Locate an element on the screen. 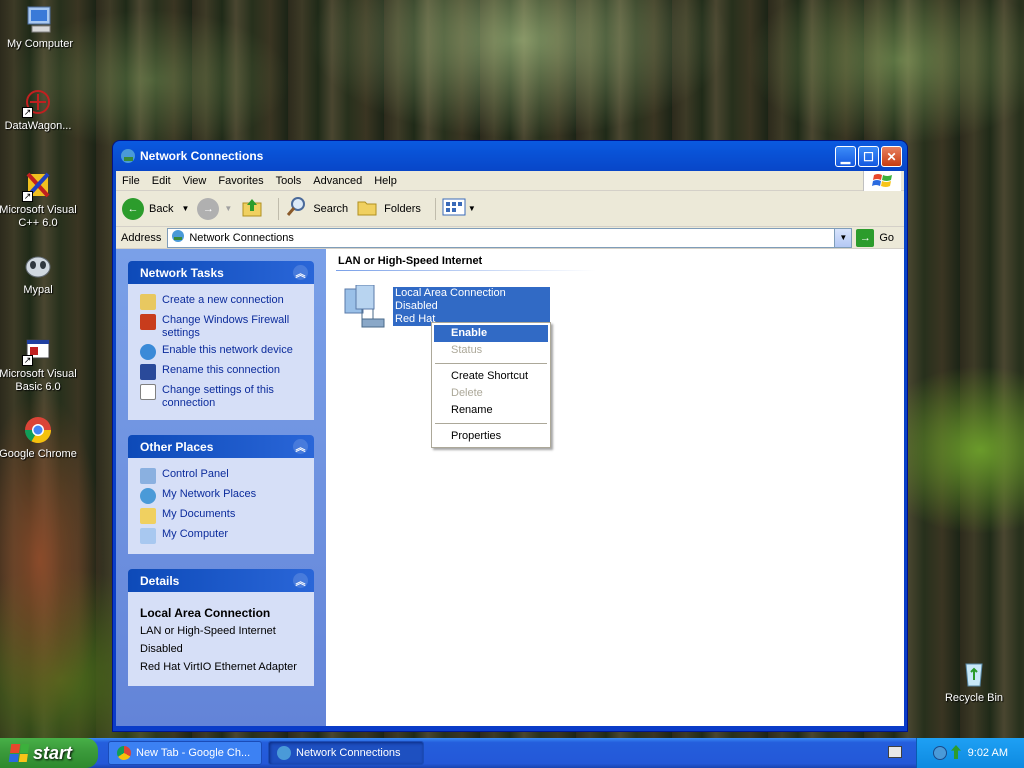  volume-icon is located at coordinates (956, 752).